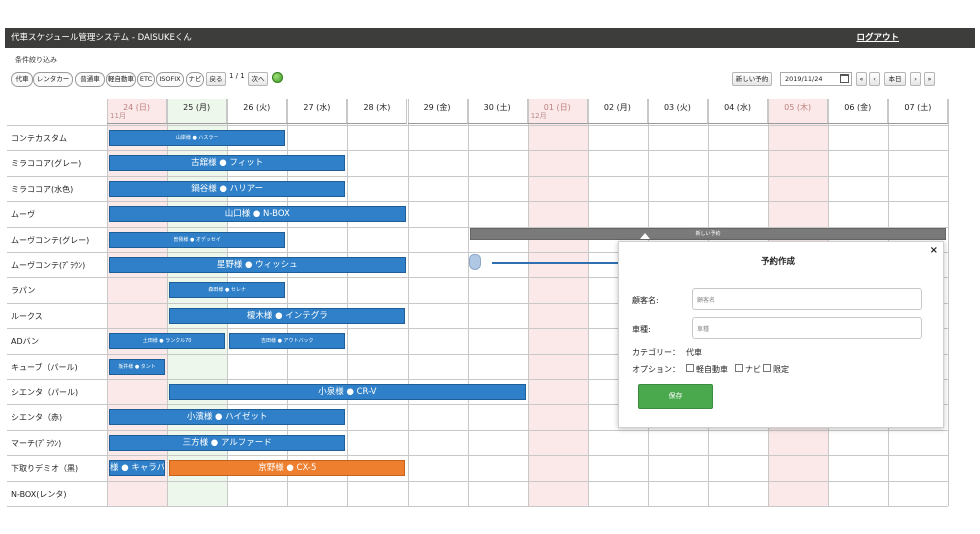  Describe the element at coordinates (42, 189) in the screenshot. I see `car-row-label: ミラココア(水色)` at that location.